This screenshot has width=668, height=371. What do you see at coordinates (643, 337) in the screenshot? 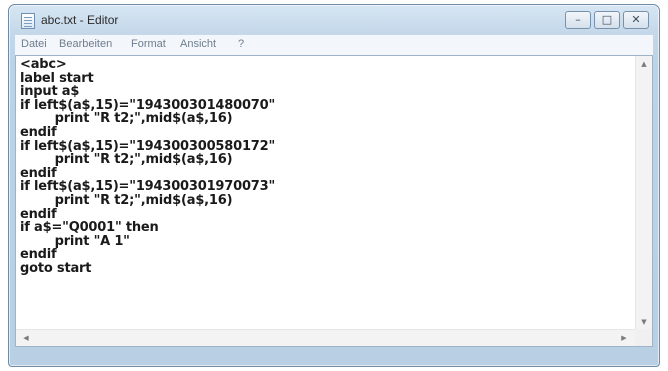
I see `scrollbar-corner` at bounding box center [643, 337].